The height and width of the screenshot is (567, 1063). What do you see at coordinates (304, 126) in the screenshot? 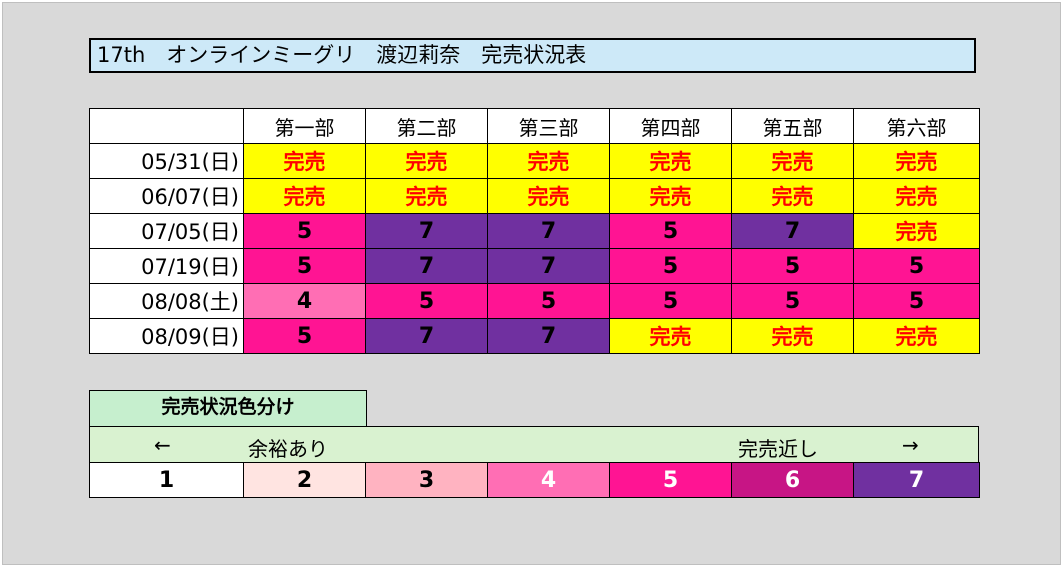
I see `part-header: 第一部` at bounding box center [304, 126].